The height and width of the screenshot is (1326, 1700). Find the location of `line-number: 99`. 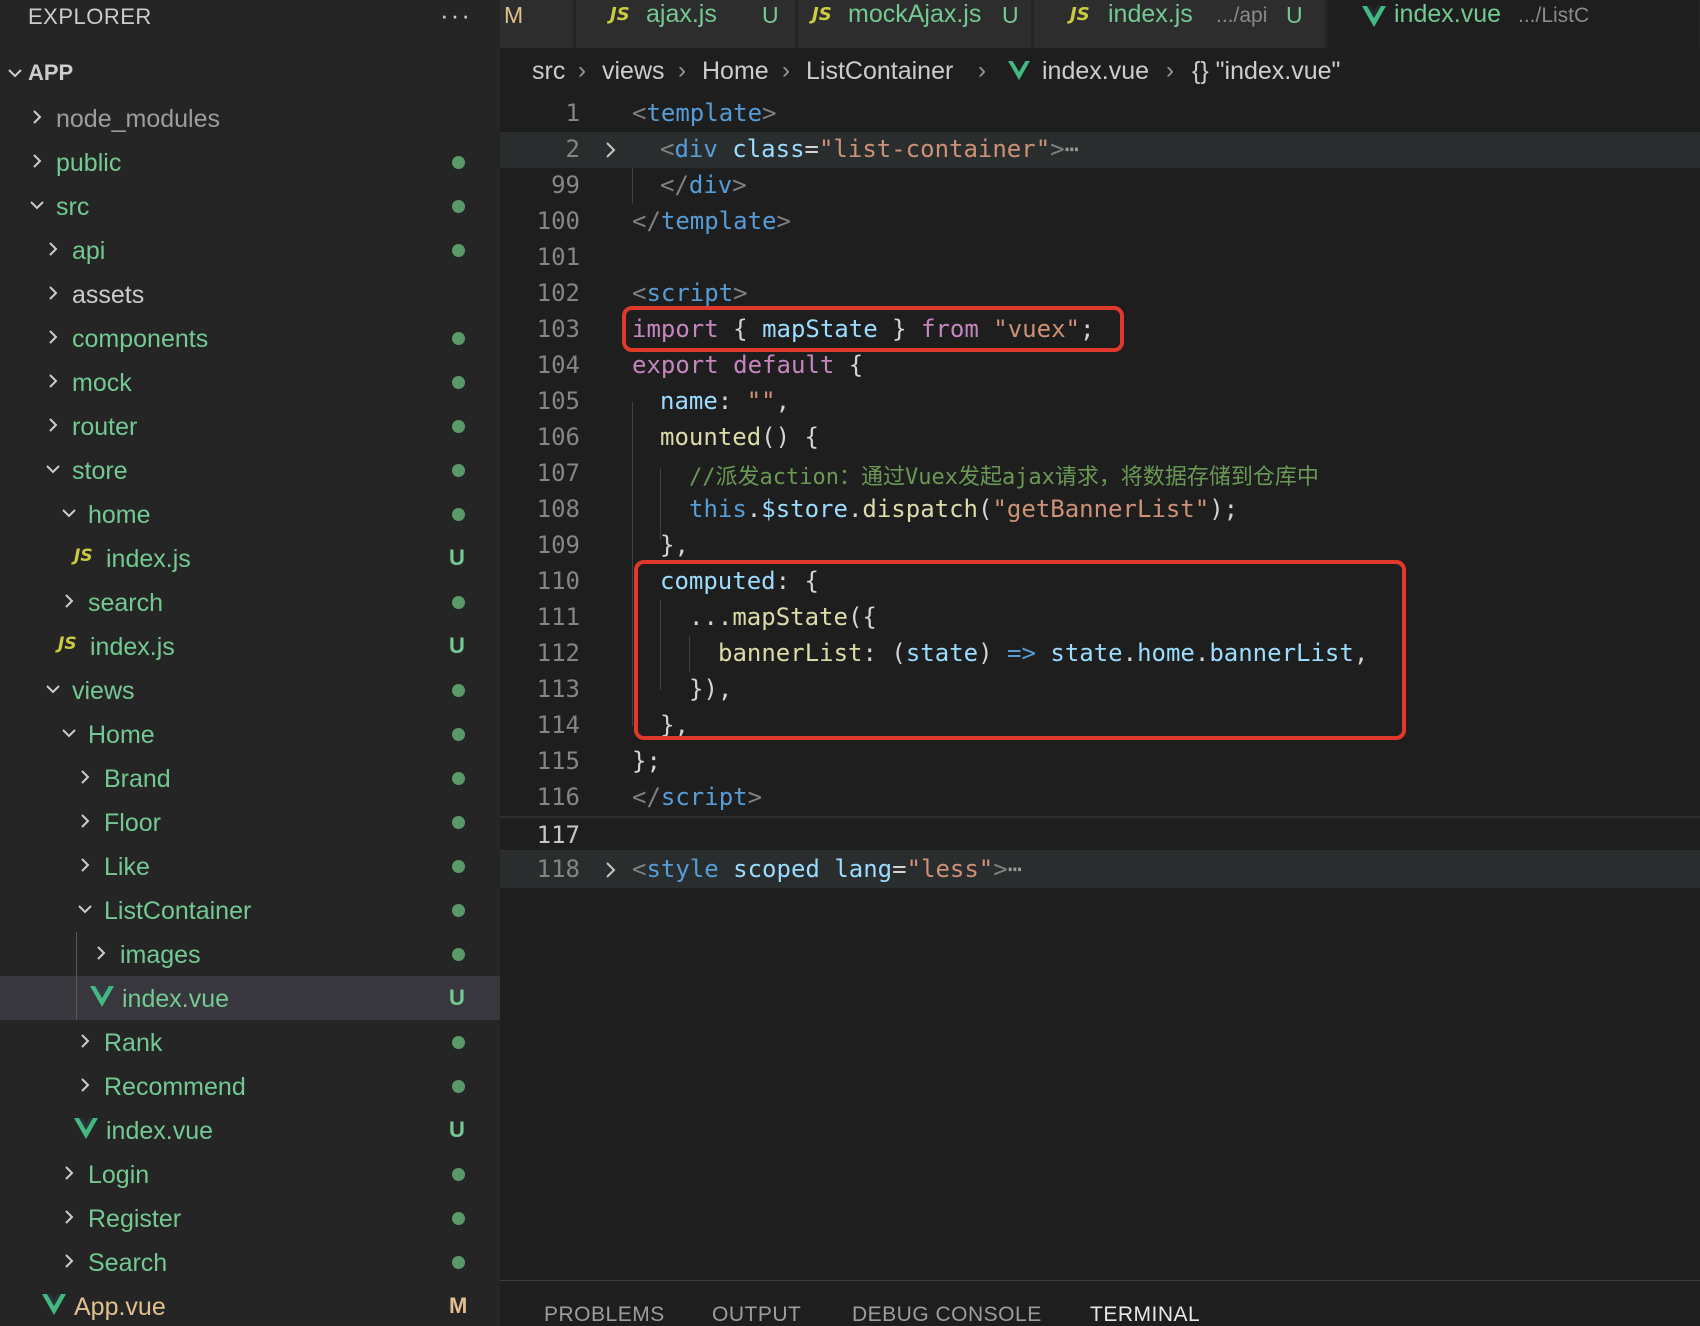

line-number: 99 is located at coordinates (565, 185).